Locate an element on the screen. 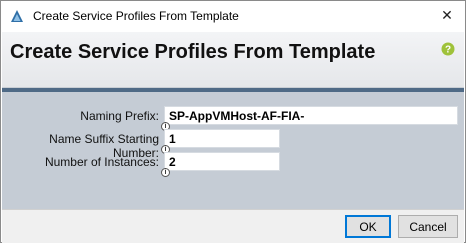 This screenshot has width=466, height=243. page-title: Create Service Profiles From Template is located at coordinates (193, 52).